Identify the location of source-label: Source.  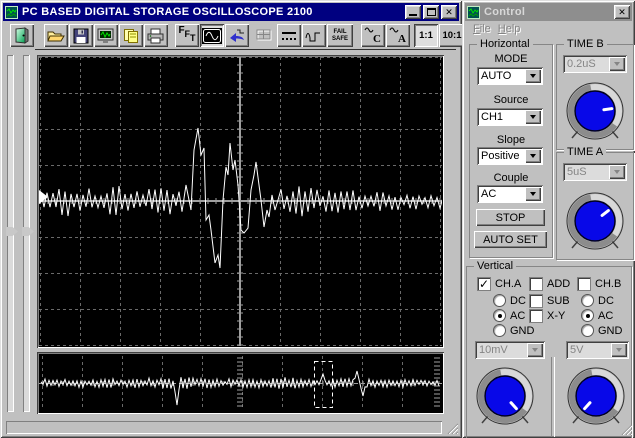
(511, 100).